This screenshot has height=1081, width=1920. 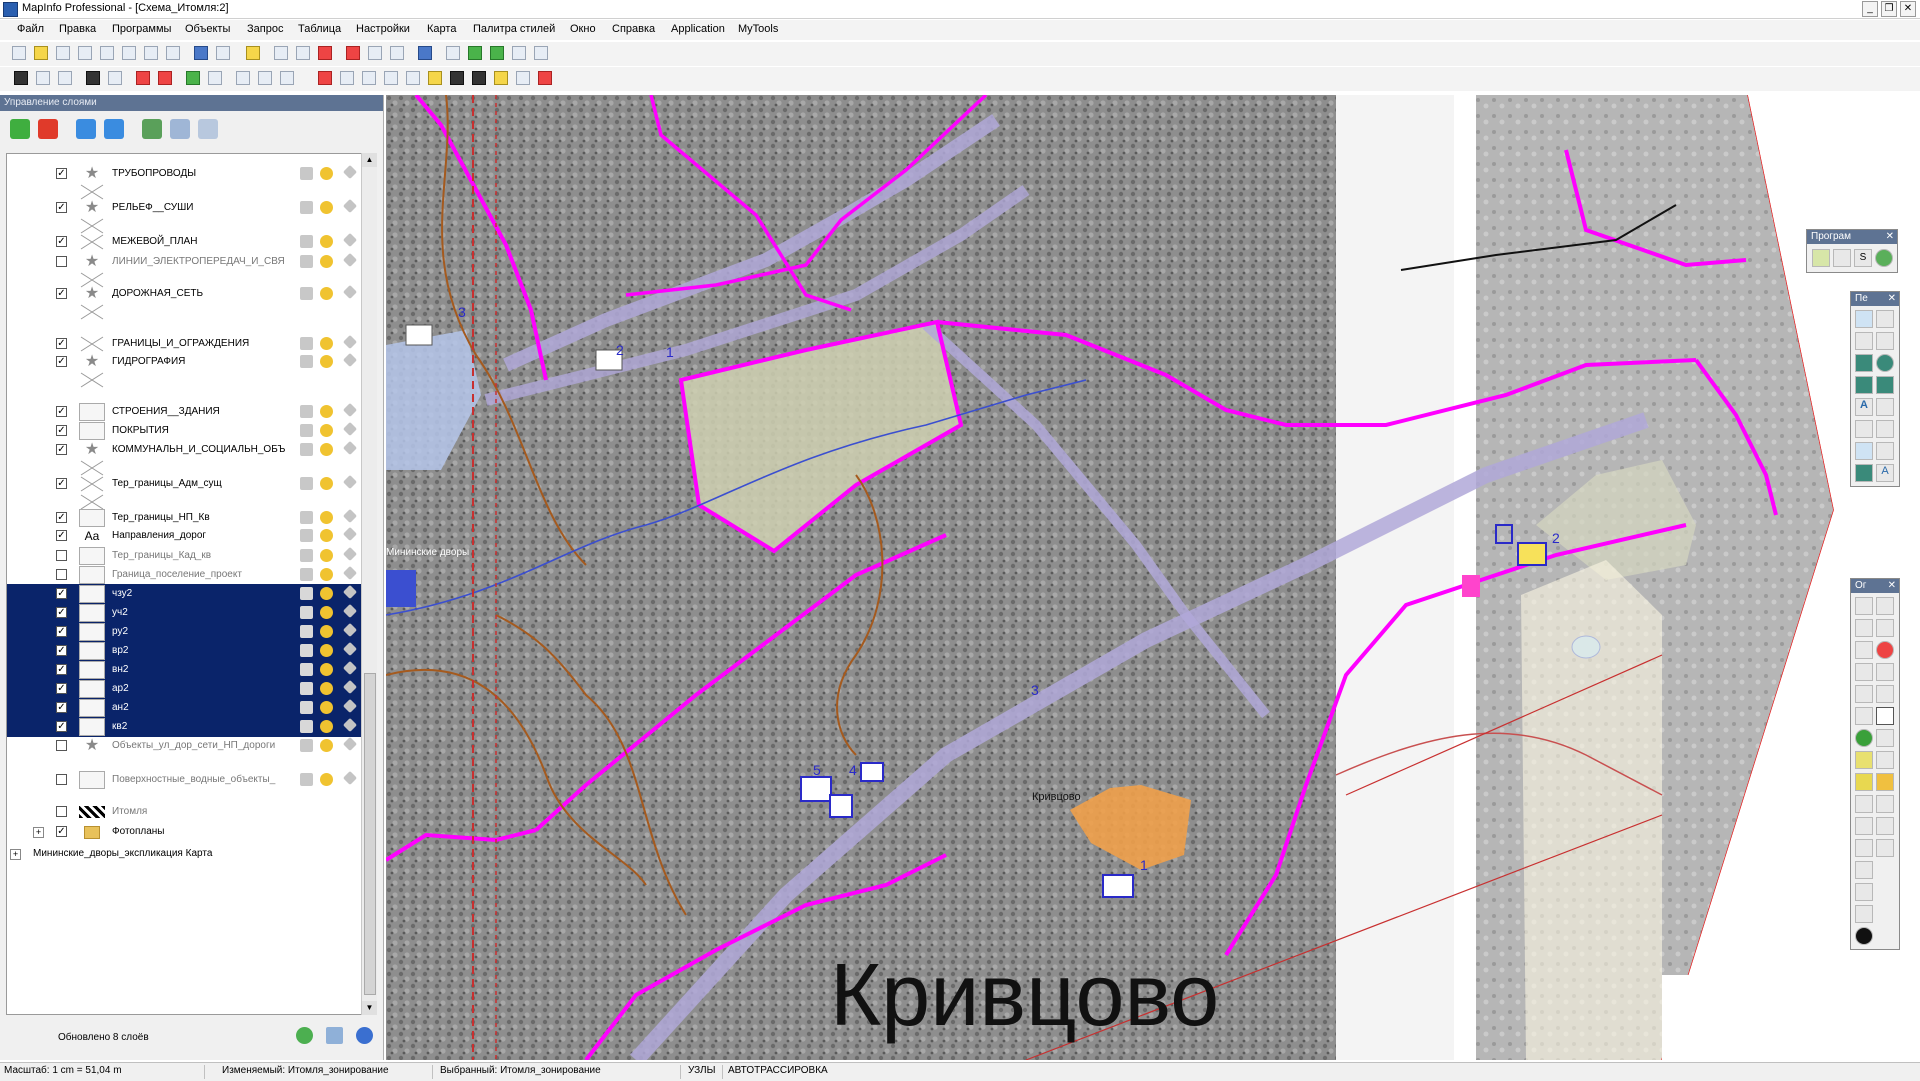 What do you see at coordinates (85, 53) in the screenshot?
I see `open-workspace-icon` at bounding box center [85, 53].